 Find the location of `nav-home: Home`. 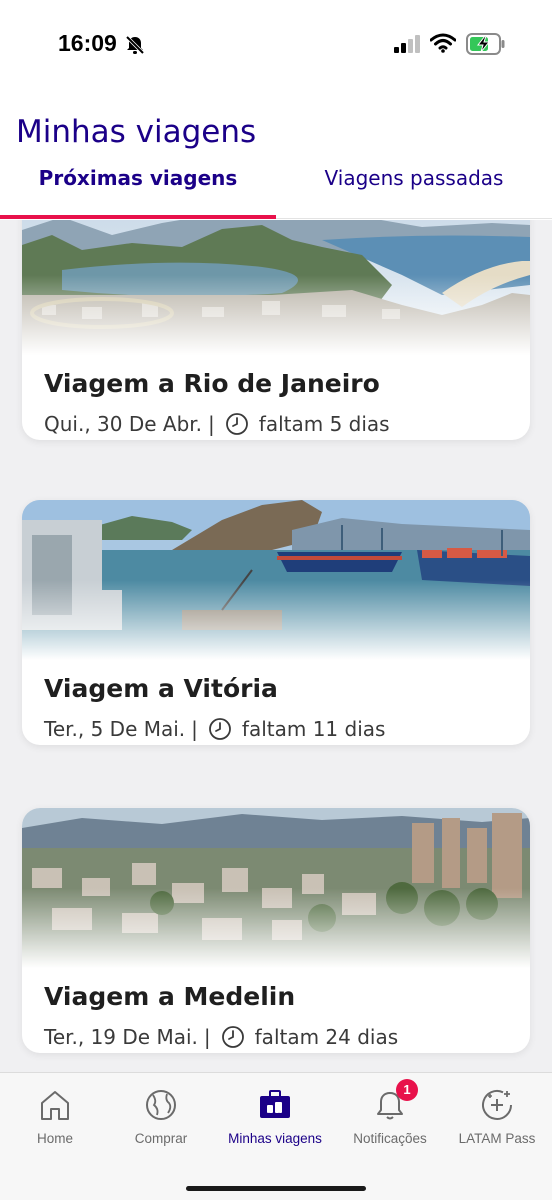

nav-home: Home is located at coordinates (55, 1116).